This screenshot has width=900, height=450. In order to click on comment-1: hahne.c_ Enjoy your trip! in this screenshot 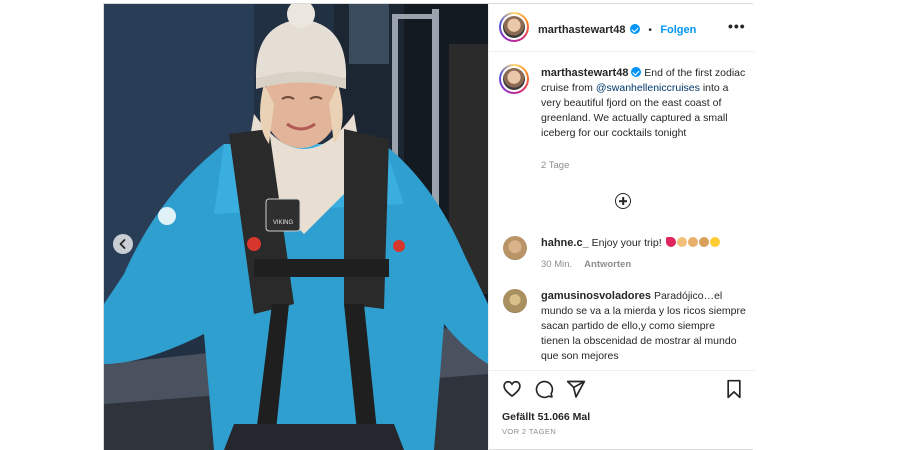, I will do `click(646, 243)`.